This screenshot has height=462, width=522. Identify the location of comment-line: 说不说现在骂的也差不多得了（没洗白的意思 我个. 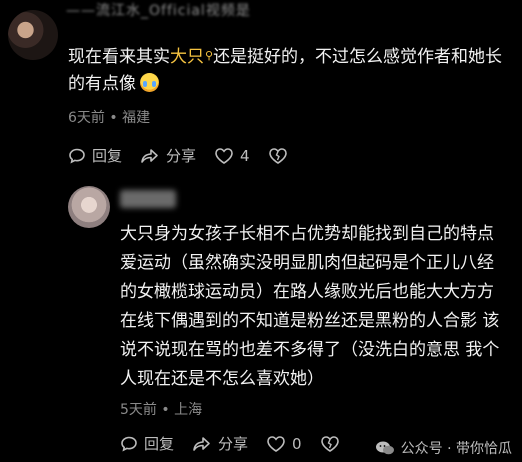
(310, 350).